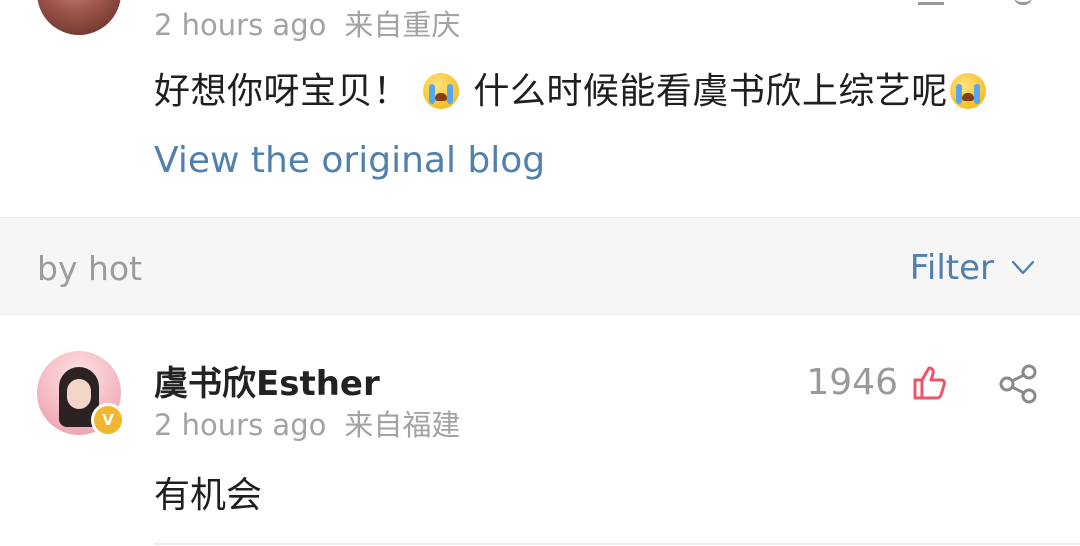 The height and width of the screenshot is (546, 1080). I want to click on view-original-blog-link: View the original blog, so click(349, 160).